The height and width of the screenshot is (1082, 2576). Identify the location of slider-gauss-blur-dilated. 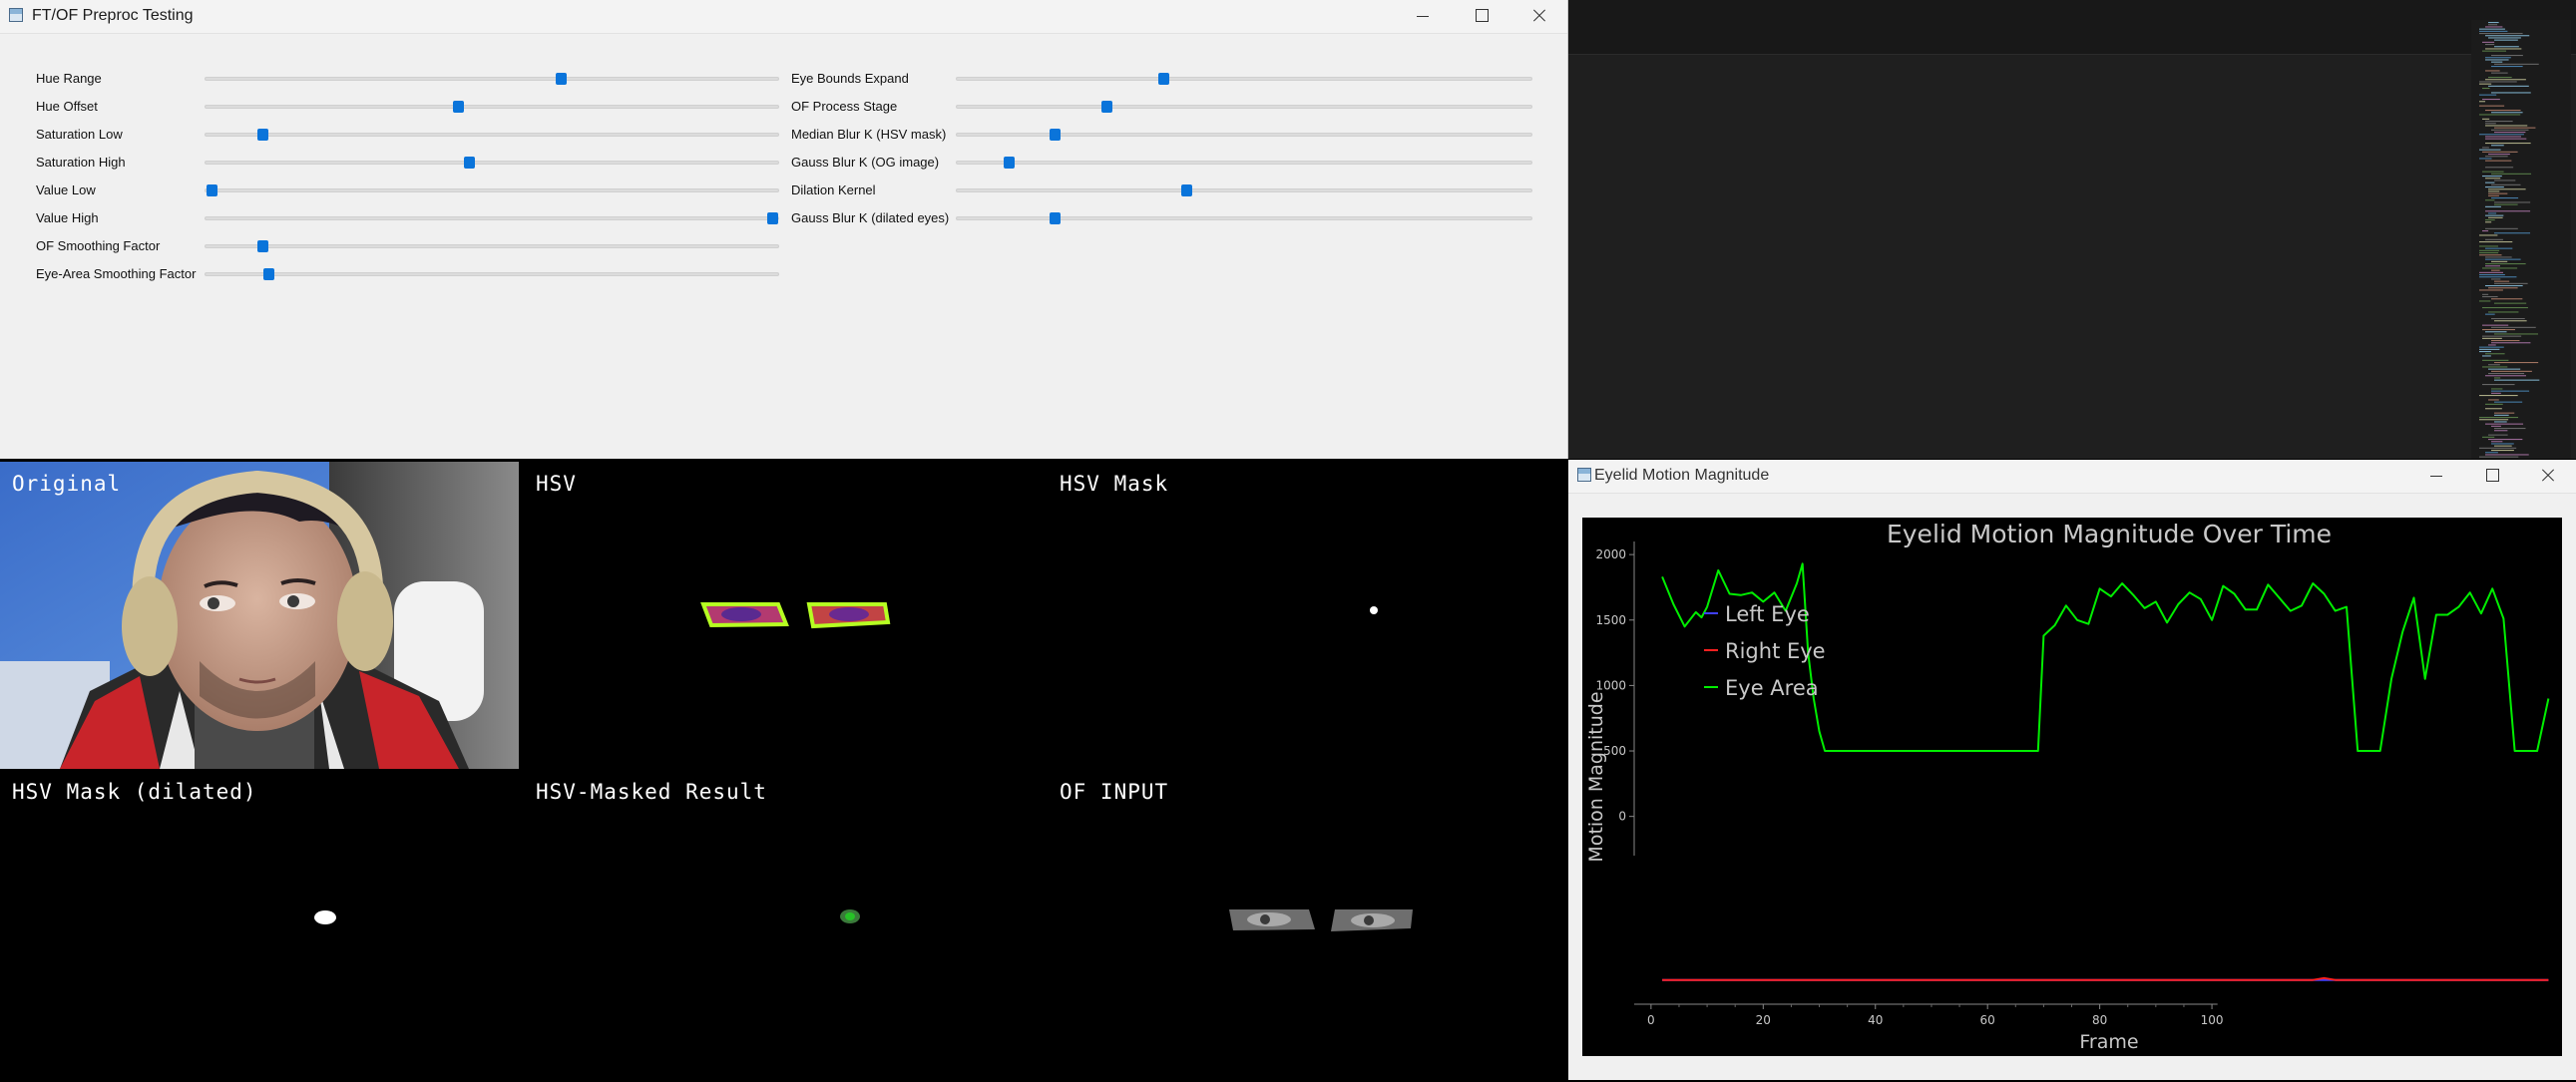
(1244, 218).